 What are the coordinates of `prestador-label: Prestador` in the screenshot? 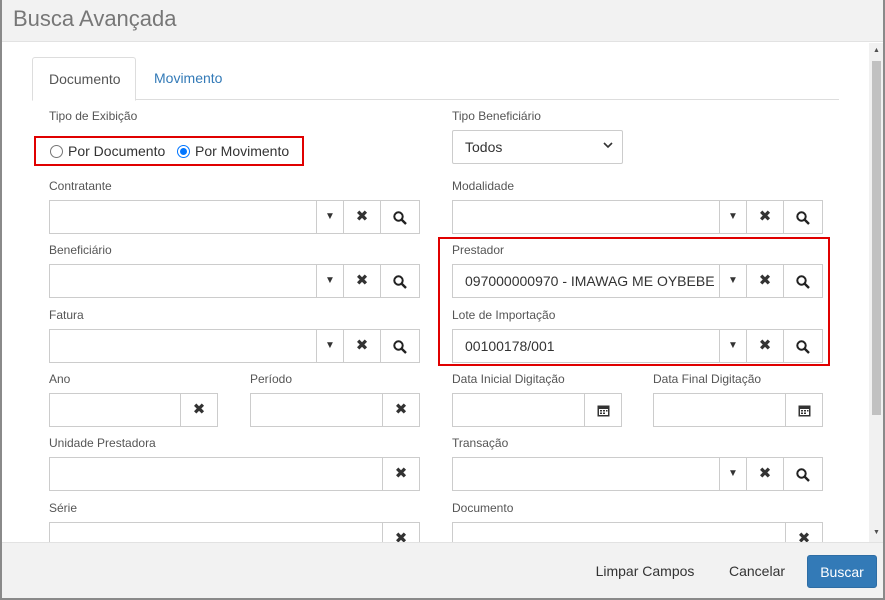 It's located at (478, 250).